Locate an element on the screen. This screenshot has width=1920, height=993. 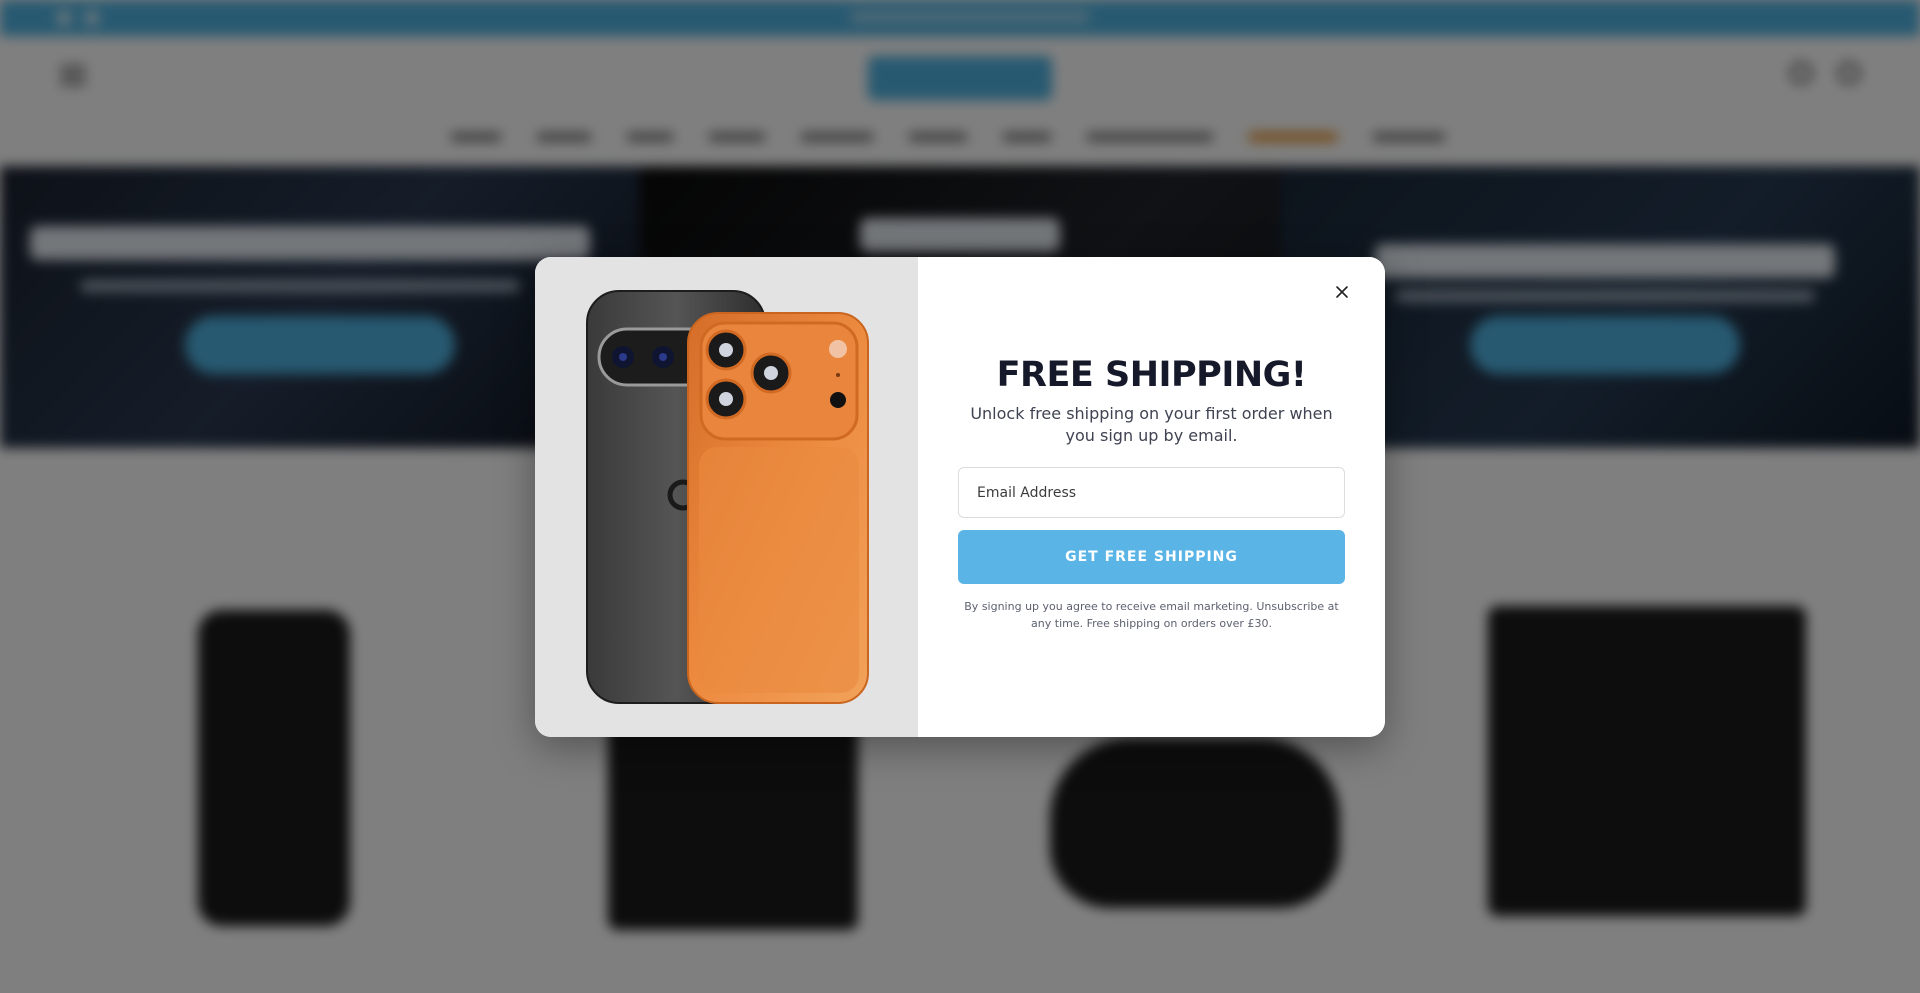
popup-image is located at coordinates (726, 497).